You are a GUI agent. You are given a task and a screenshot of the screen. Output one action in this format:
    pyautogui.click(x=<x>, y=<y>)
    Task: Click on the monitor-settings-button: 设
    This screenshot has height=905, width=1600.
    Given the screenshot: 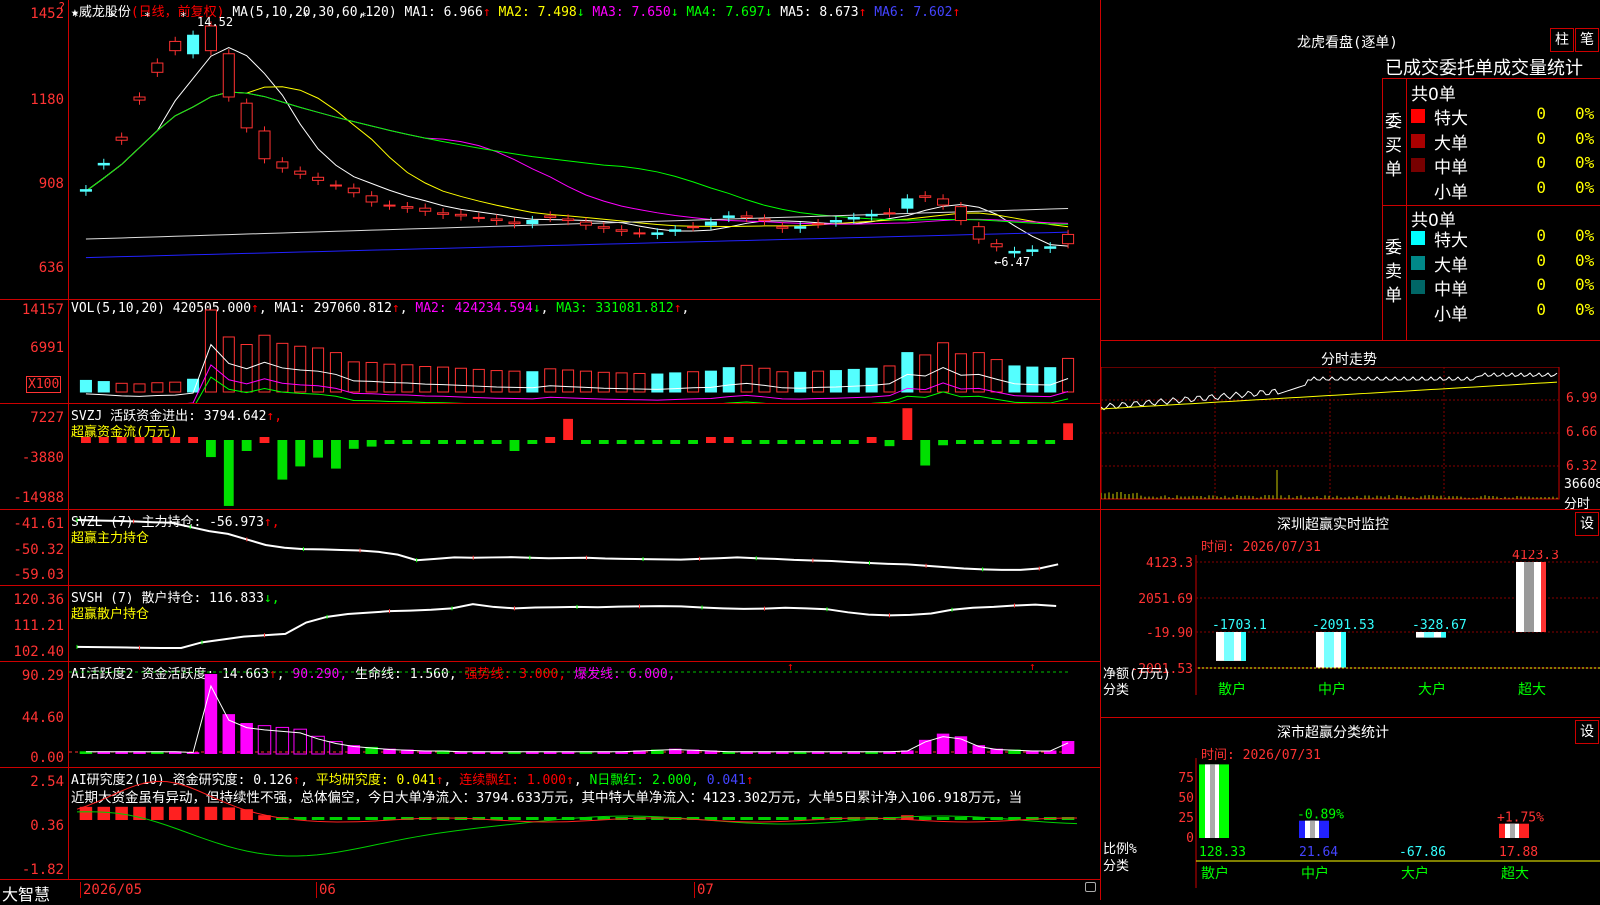 What is the action you would take?
    pyautogui.click(x=1587, y=524)
    